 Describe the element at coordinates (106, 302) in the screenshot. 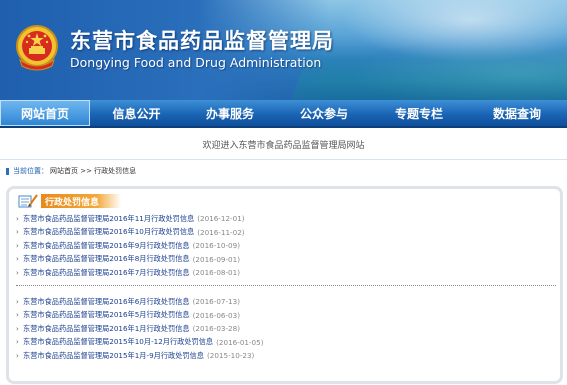

I see `item-title-link: 东营市食品药品监督管理局2016年6月行政处罚信息` at that location.